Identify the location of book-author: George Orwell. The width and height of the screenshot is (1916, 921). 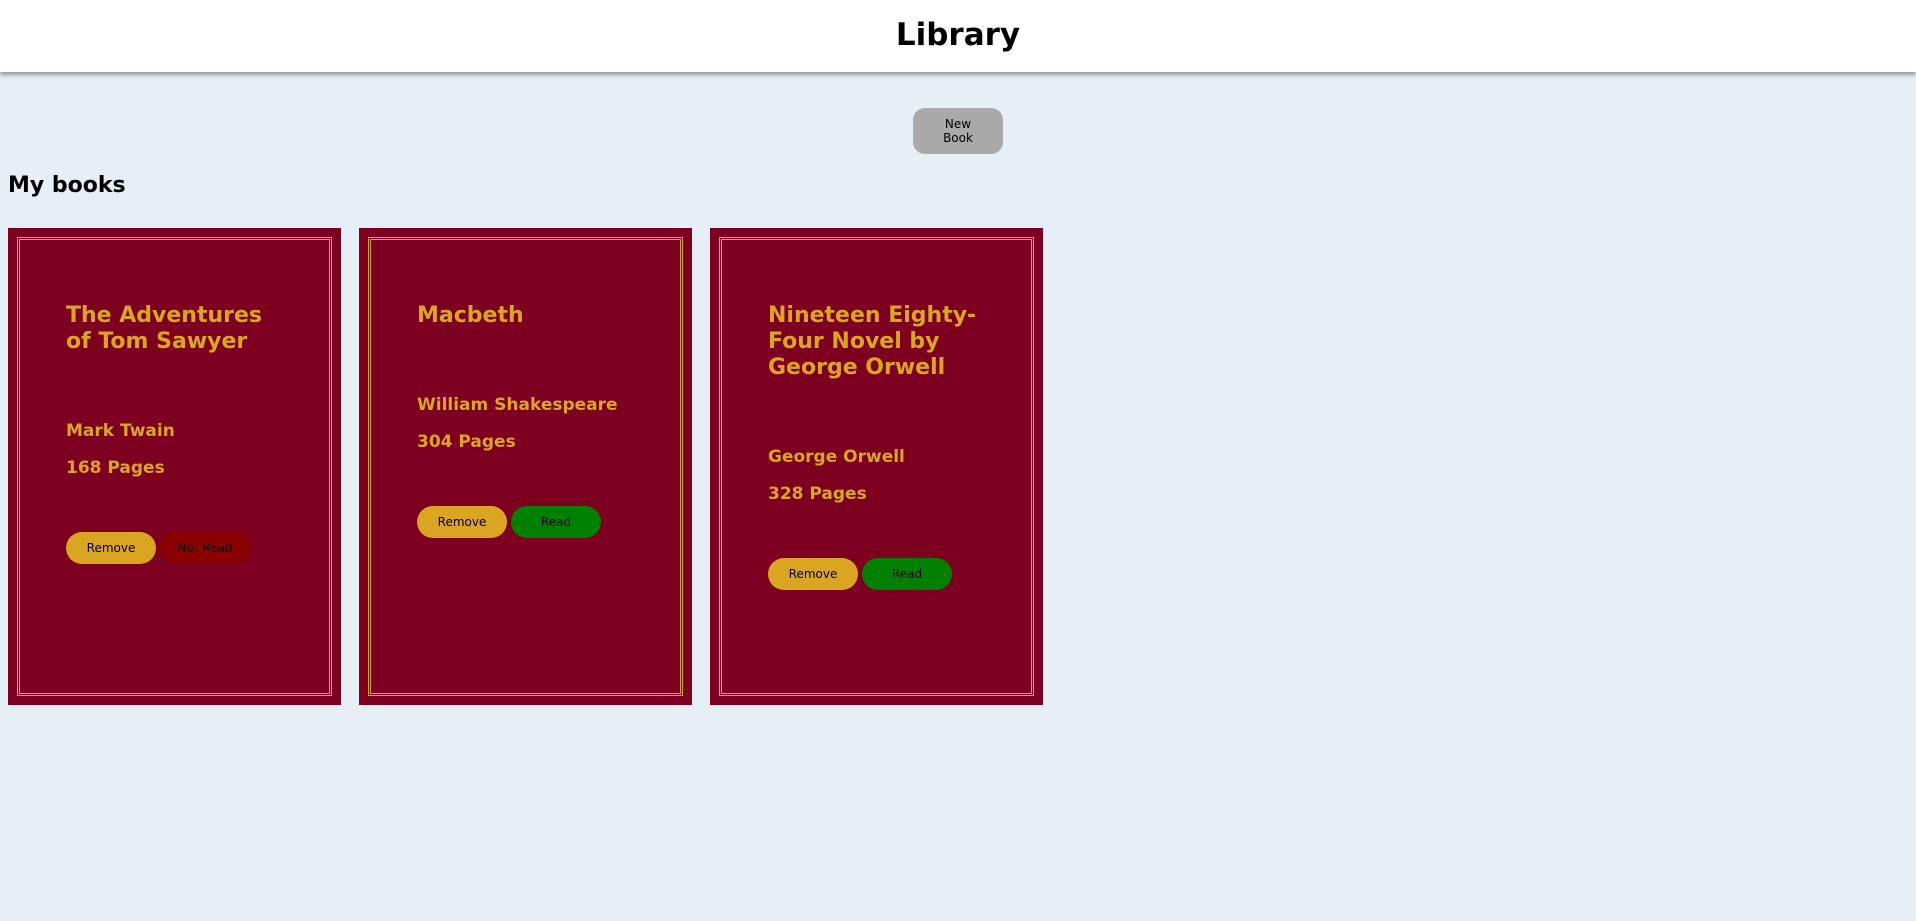
(836, 457).